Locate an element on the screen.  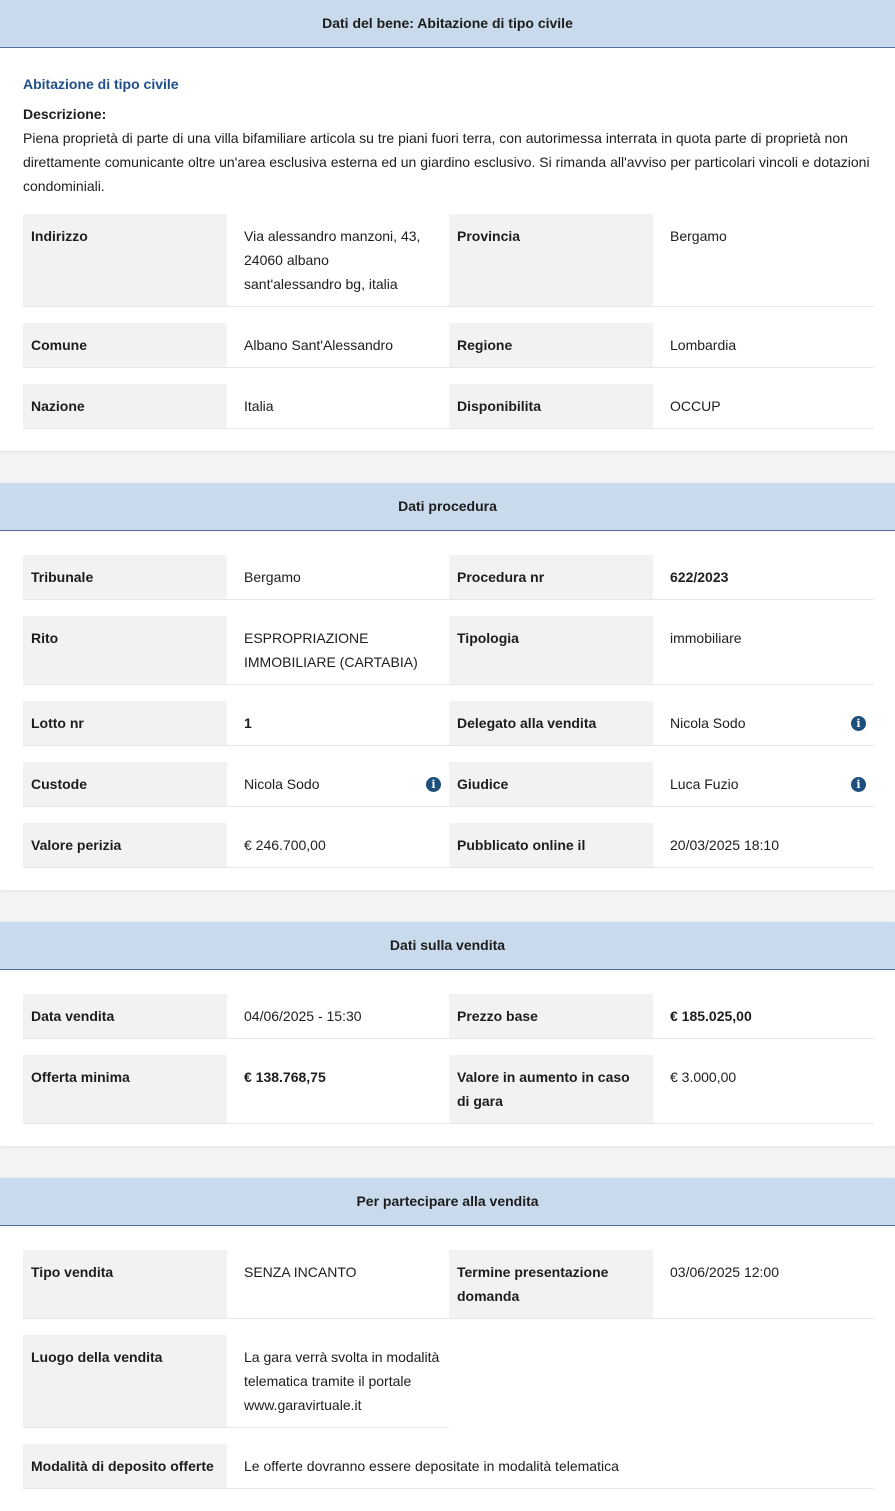
label-pubblicato: Pubblicato online il is located at coordinates (551, 845).